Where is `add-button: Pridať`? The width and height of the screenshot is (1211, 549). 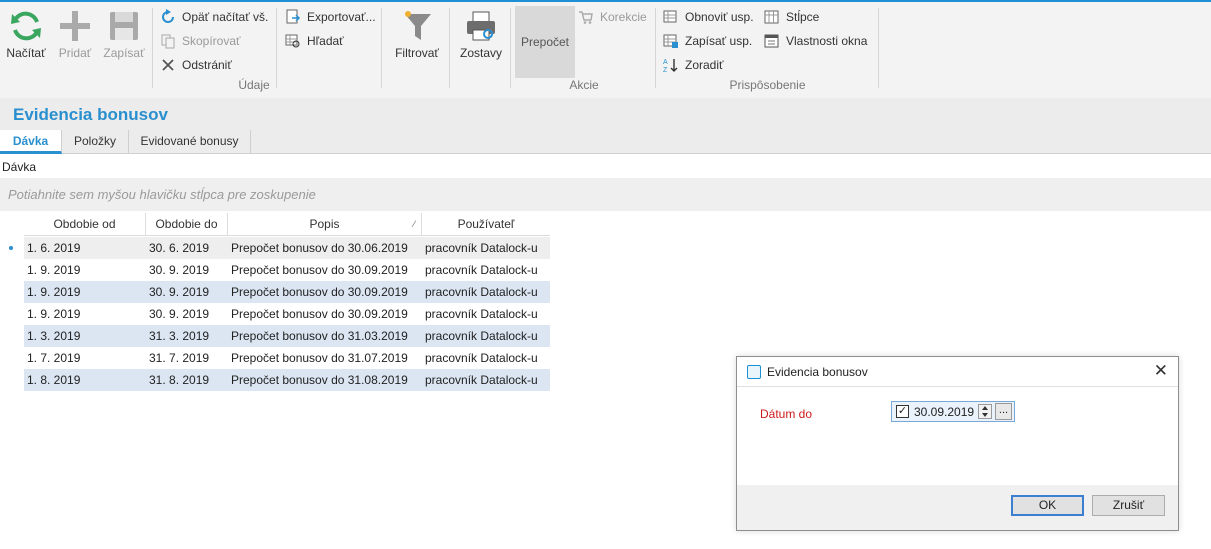
add-button: Pridať is located at coordinates (75, 41).